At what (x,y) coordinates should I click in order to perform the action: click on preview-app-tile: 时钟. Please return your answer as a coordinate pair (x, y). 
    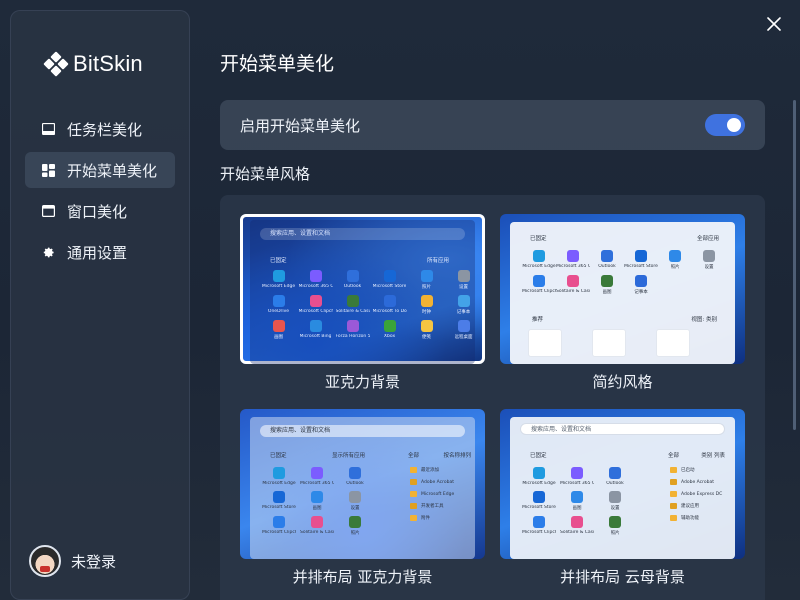
    Looking at the image, I should click on (426, 305).